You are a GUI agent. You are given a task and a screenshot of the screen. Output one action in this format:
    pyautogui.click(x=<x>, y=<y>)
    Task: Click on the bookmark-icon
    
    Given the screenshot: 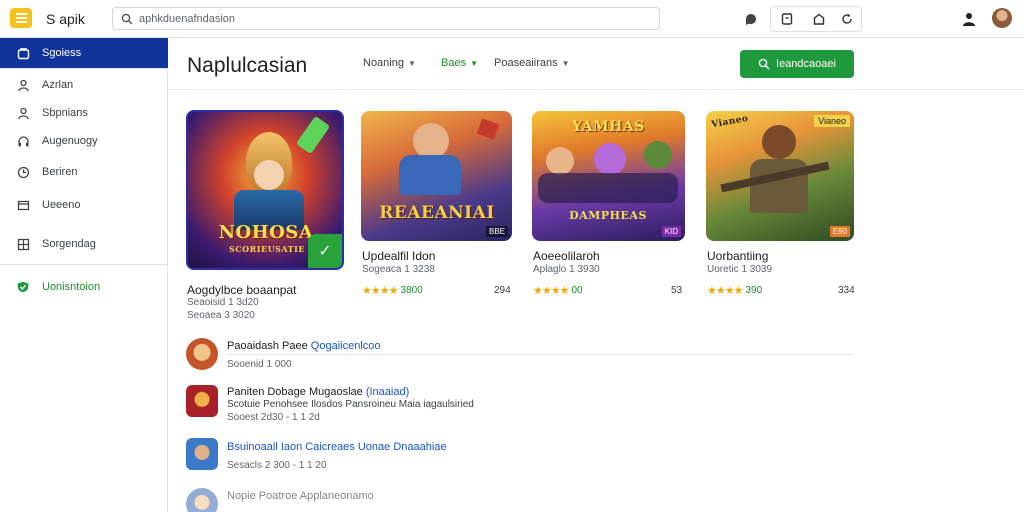 What is the action you would take?
    pyautogui.click(x=787, y=19)
    